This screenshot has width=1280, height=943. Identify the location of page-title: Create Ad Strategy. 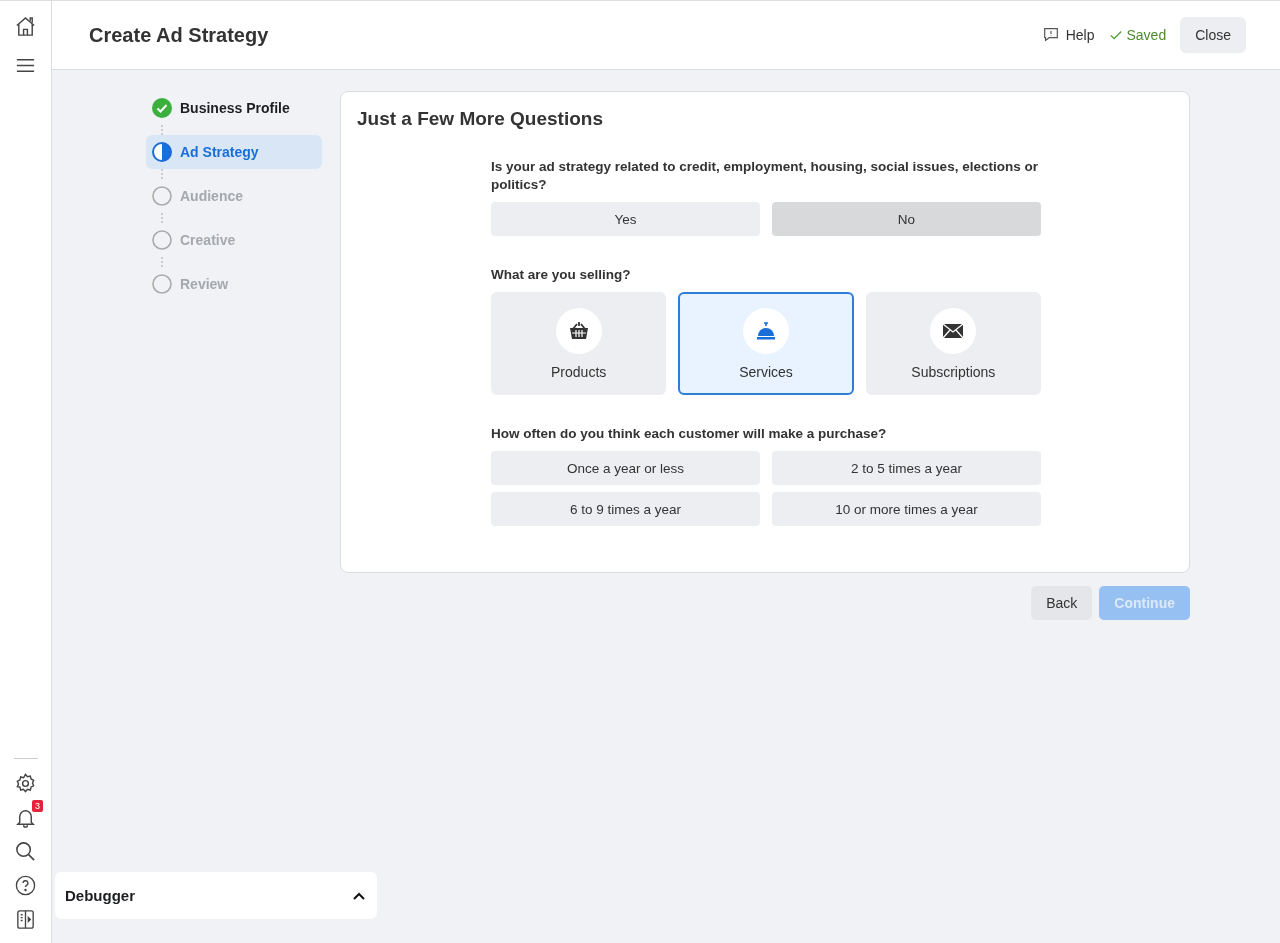
(179, 35).